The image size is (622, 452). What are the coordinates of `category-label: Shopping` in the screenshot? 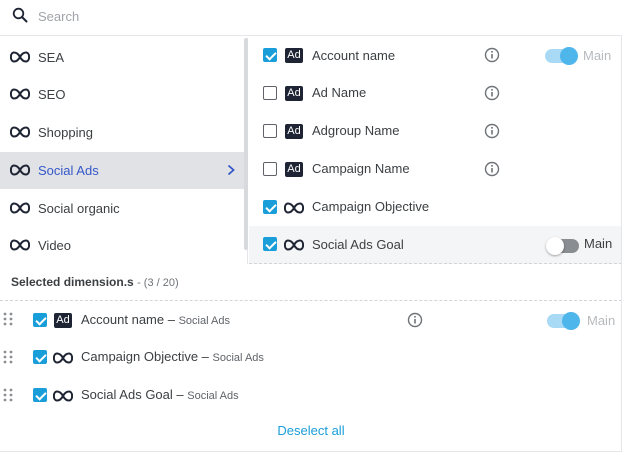 It's located at (65, 132).